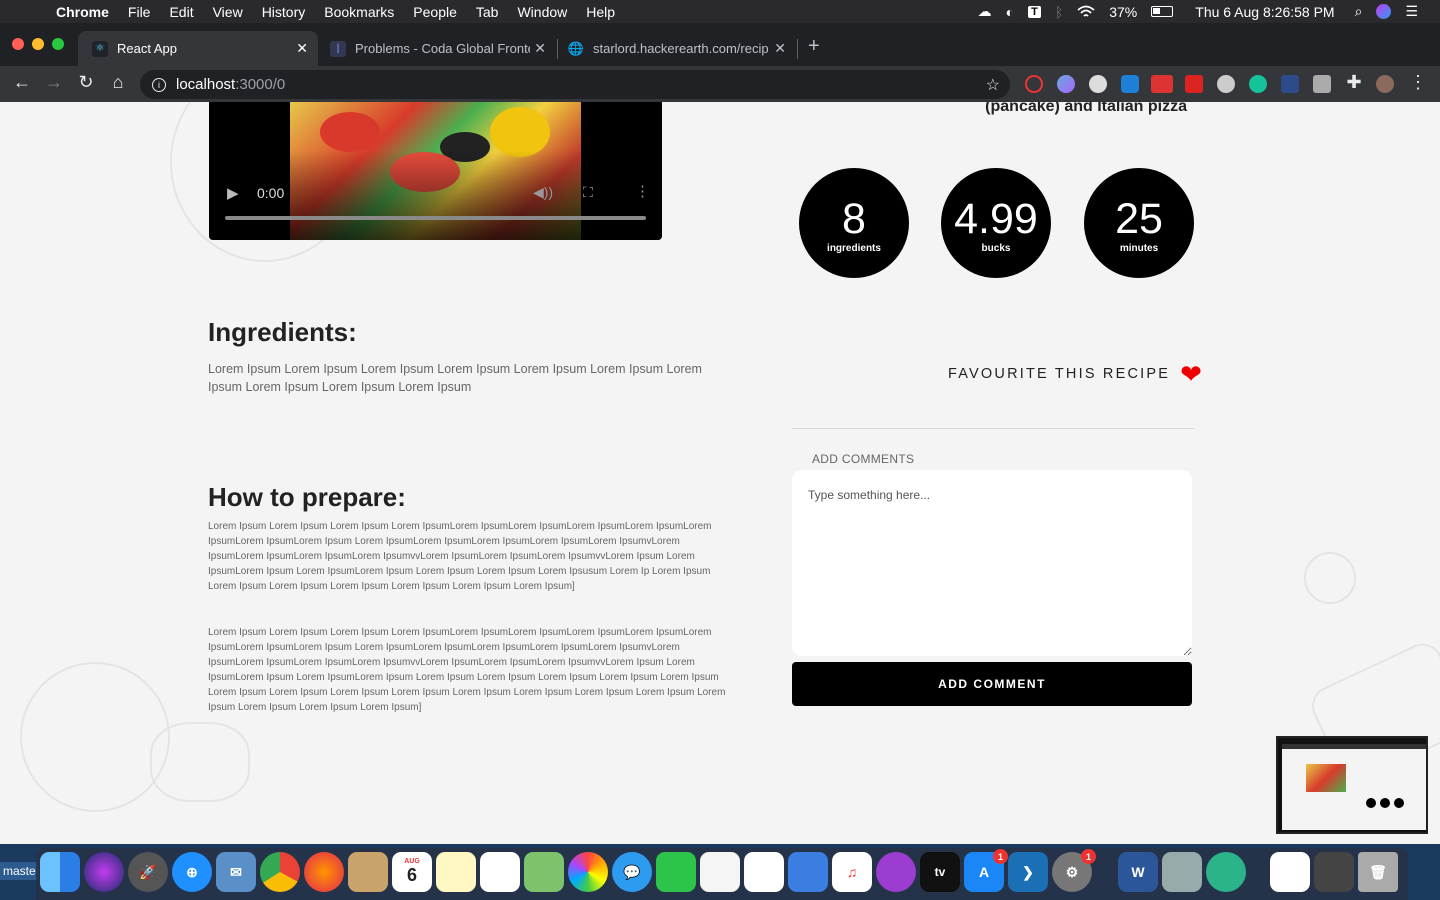 The height and width of the screenshot is (900, 1440). Describe the element at coordinates (1290, 872) in the screenshot. I see `document-stack-icon` at that location.